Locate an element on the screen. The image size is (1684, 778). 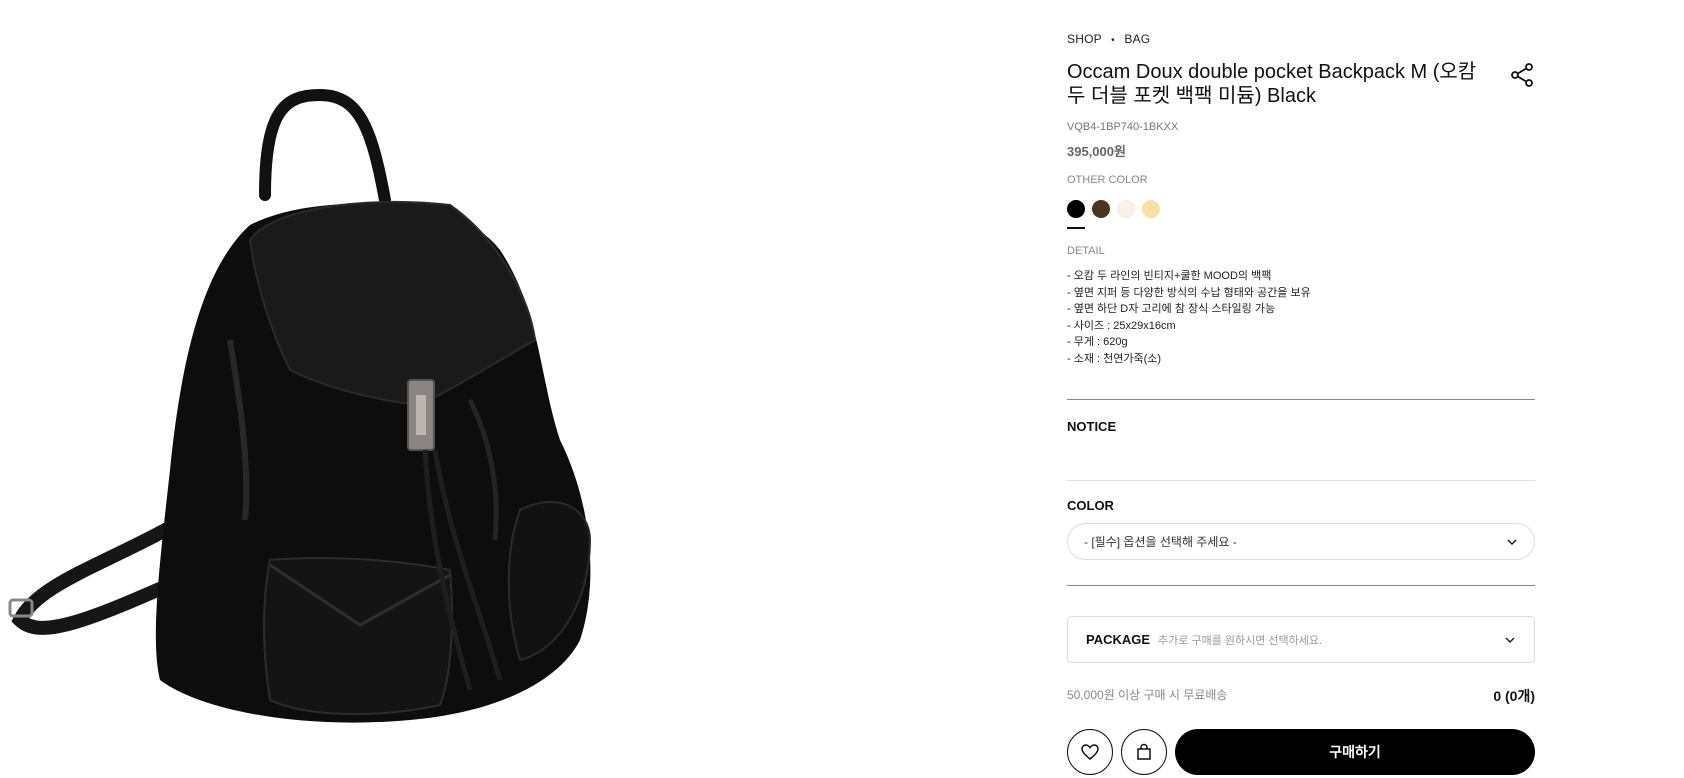
swatch-beige is located at coordinates (1151, 209).